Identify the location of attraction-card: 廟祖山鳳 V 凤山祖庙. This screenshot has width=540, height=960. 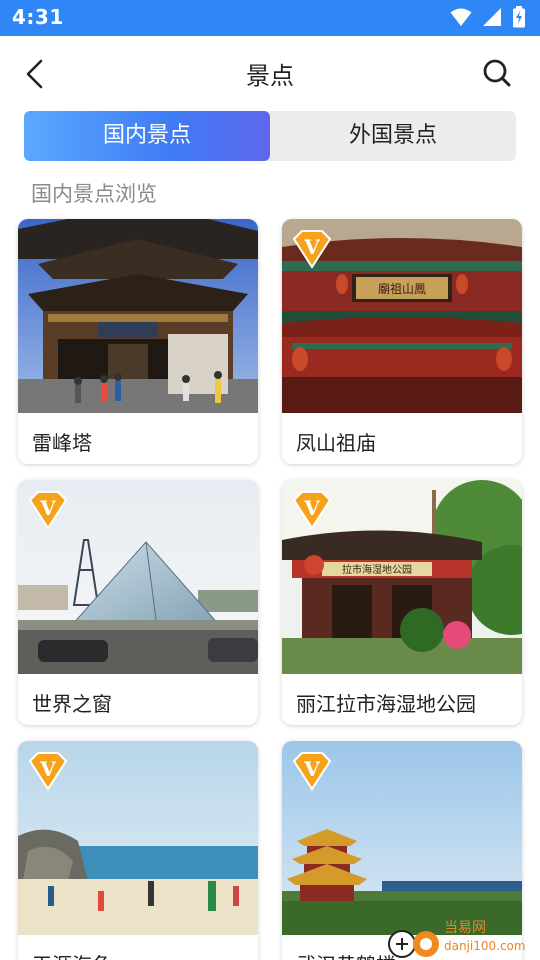
(402, 341).